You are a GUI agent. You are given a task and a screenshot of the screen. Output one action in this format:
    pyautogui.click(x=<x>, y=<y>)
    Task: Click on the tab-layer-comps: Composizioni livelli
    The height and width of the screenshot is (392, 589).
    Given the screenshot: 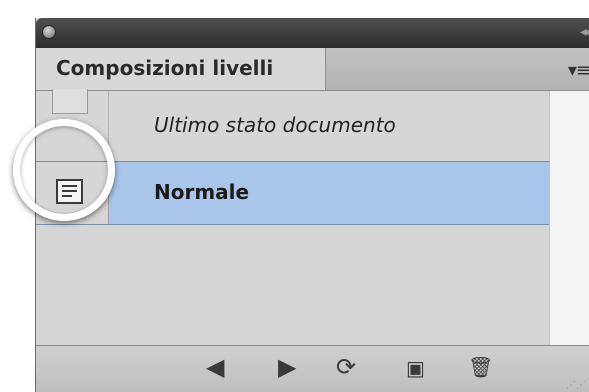 What is the action you would take?
    pyautogui.click(x=181, y=69)
    